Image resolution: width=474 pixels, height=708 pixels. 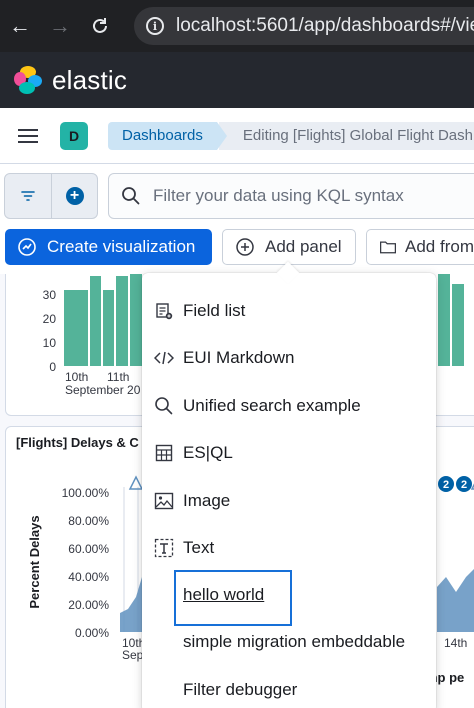 I want to click on y-tick: 80.00%, so click(x=88, y=521).